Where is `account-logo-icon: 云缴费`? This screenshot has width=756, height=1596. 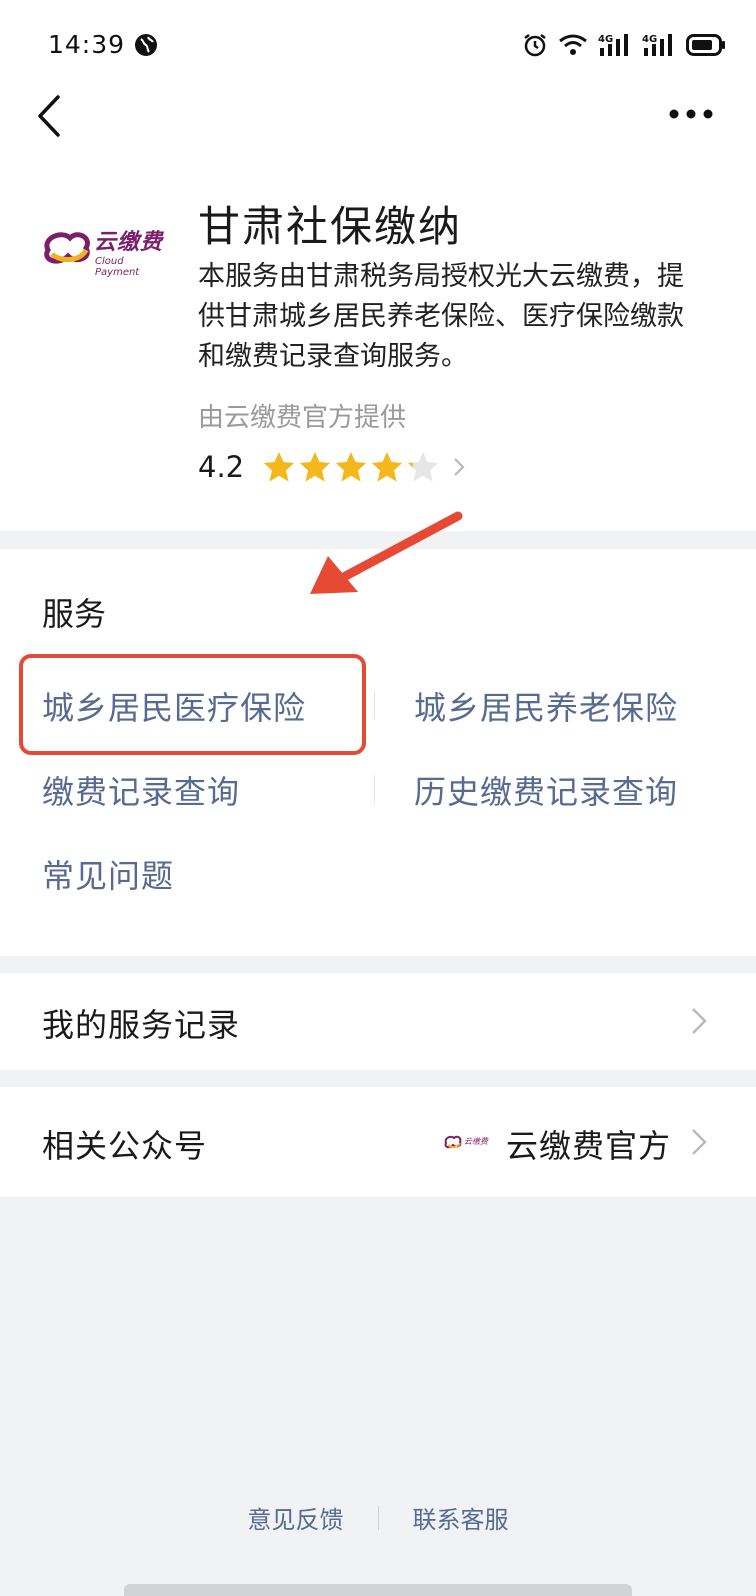 account-logo-icon: 云缴费 is located at coordinates (466, 1142).